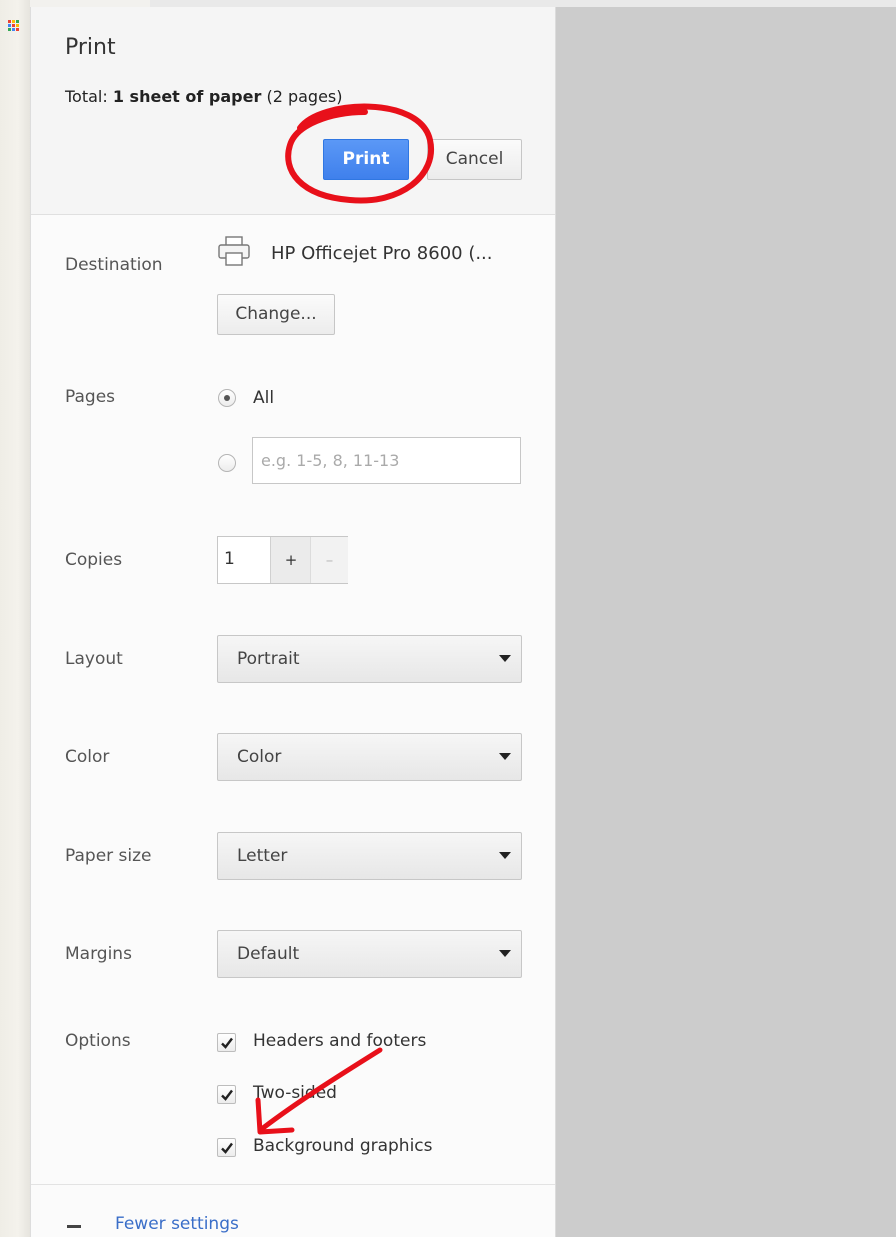  What do you see at coordinates (340, 1041) in the screenshot?
I see `headers-footers-label: Headers and footers` at bounding box center [340, 1041].